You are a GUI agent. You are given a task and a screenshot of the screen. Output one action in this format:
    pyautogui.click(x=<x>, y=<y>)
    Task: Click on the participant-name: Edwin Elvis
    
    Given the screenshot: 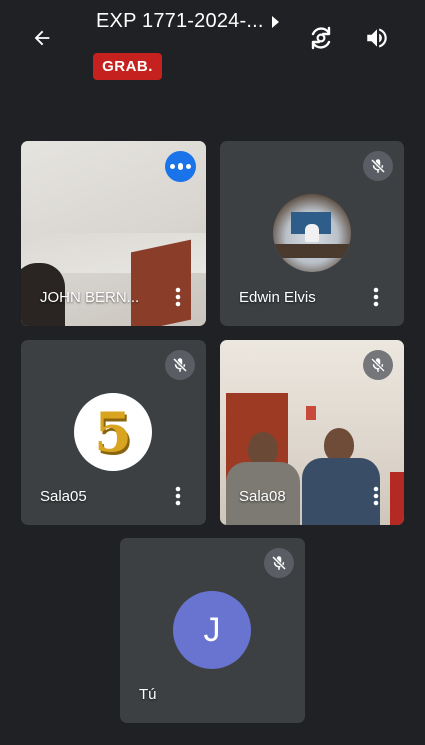 What is the action you would take?
    pyautogui.click(x=277, y=297)
    